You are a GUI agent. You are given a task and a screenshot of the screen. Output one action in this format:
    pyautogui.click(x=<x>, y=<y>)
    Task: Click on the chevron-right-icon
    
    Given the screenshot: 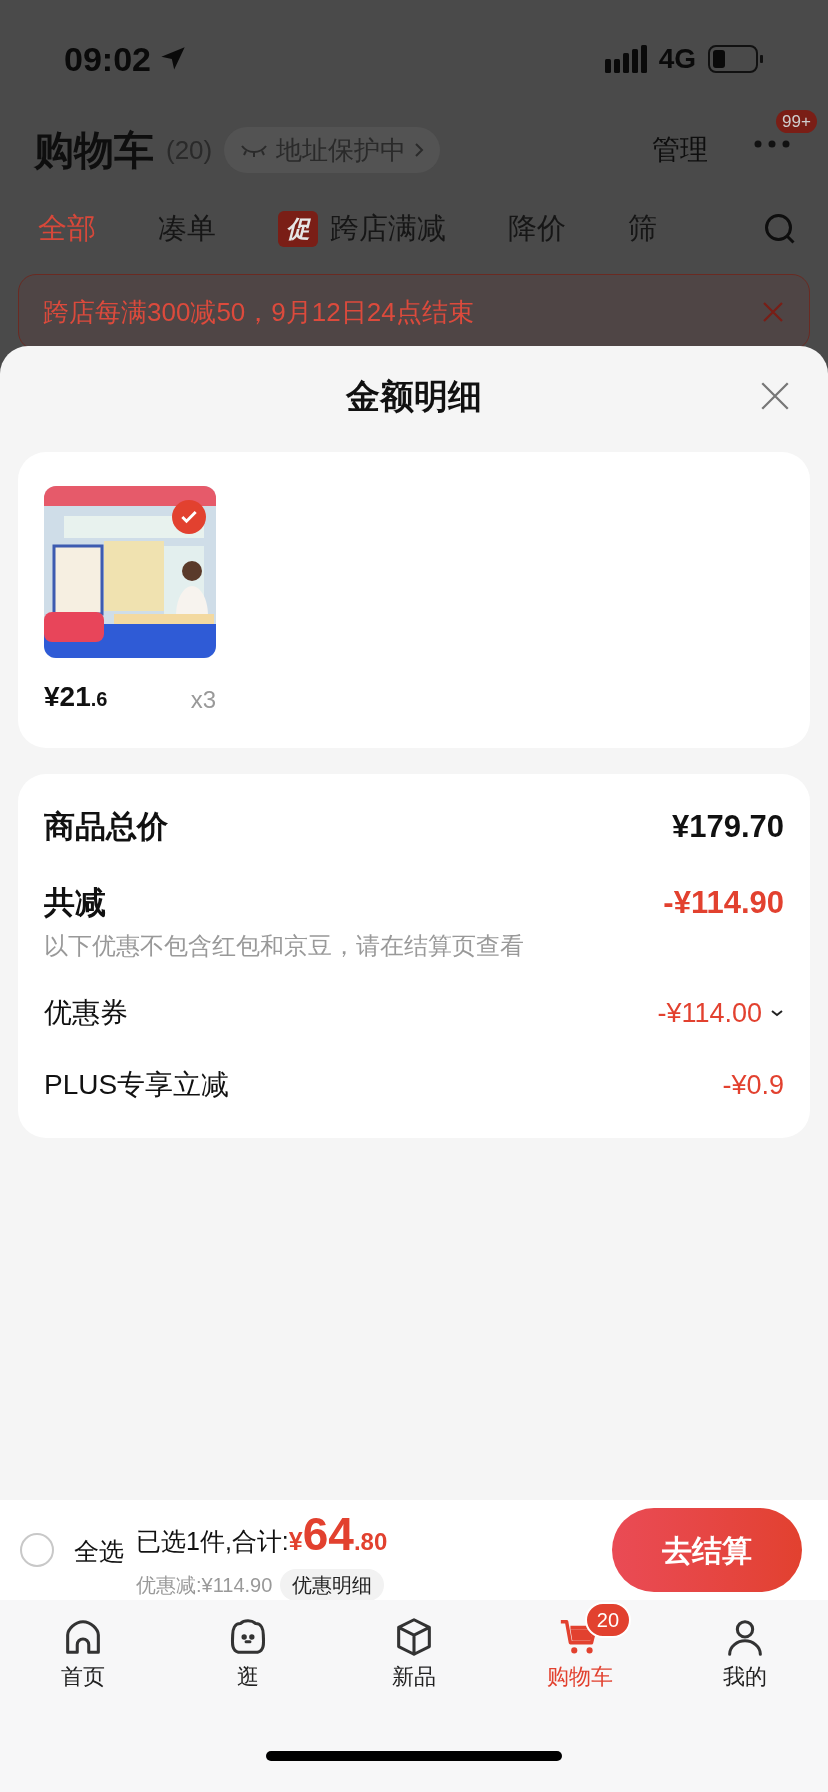 What is the action you would take?
    pyautogui.click(x=419, y=150)
    